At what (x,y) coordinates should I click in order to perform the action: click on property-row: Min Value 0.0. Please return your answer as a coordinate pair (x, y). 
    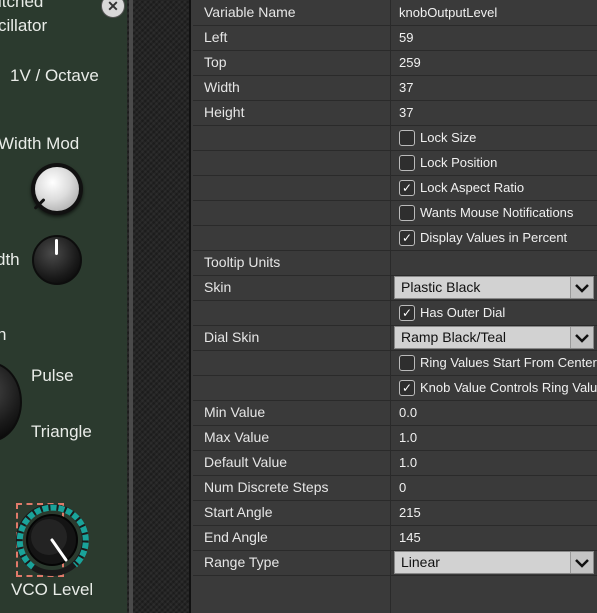
    Looking at the image, I should click on (395, 413).